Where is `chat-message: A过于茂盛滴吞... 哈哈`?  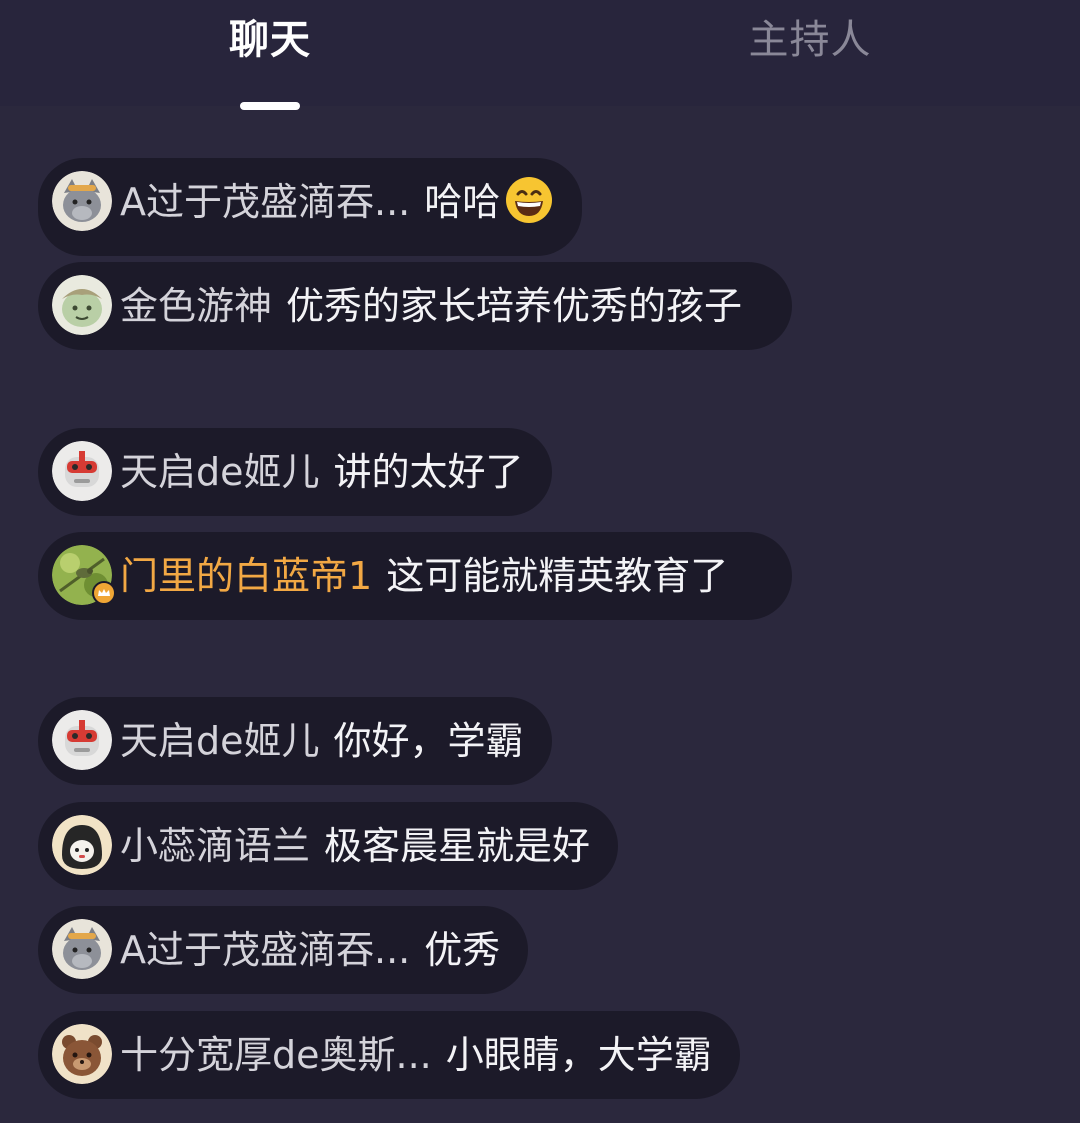 chat-message: A过于茂盛滴吞... 哈哈 is located at coordinates (310, 207).